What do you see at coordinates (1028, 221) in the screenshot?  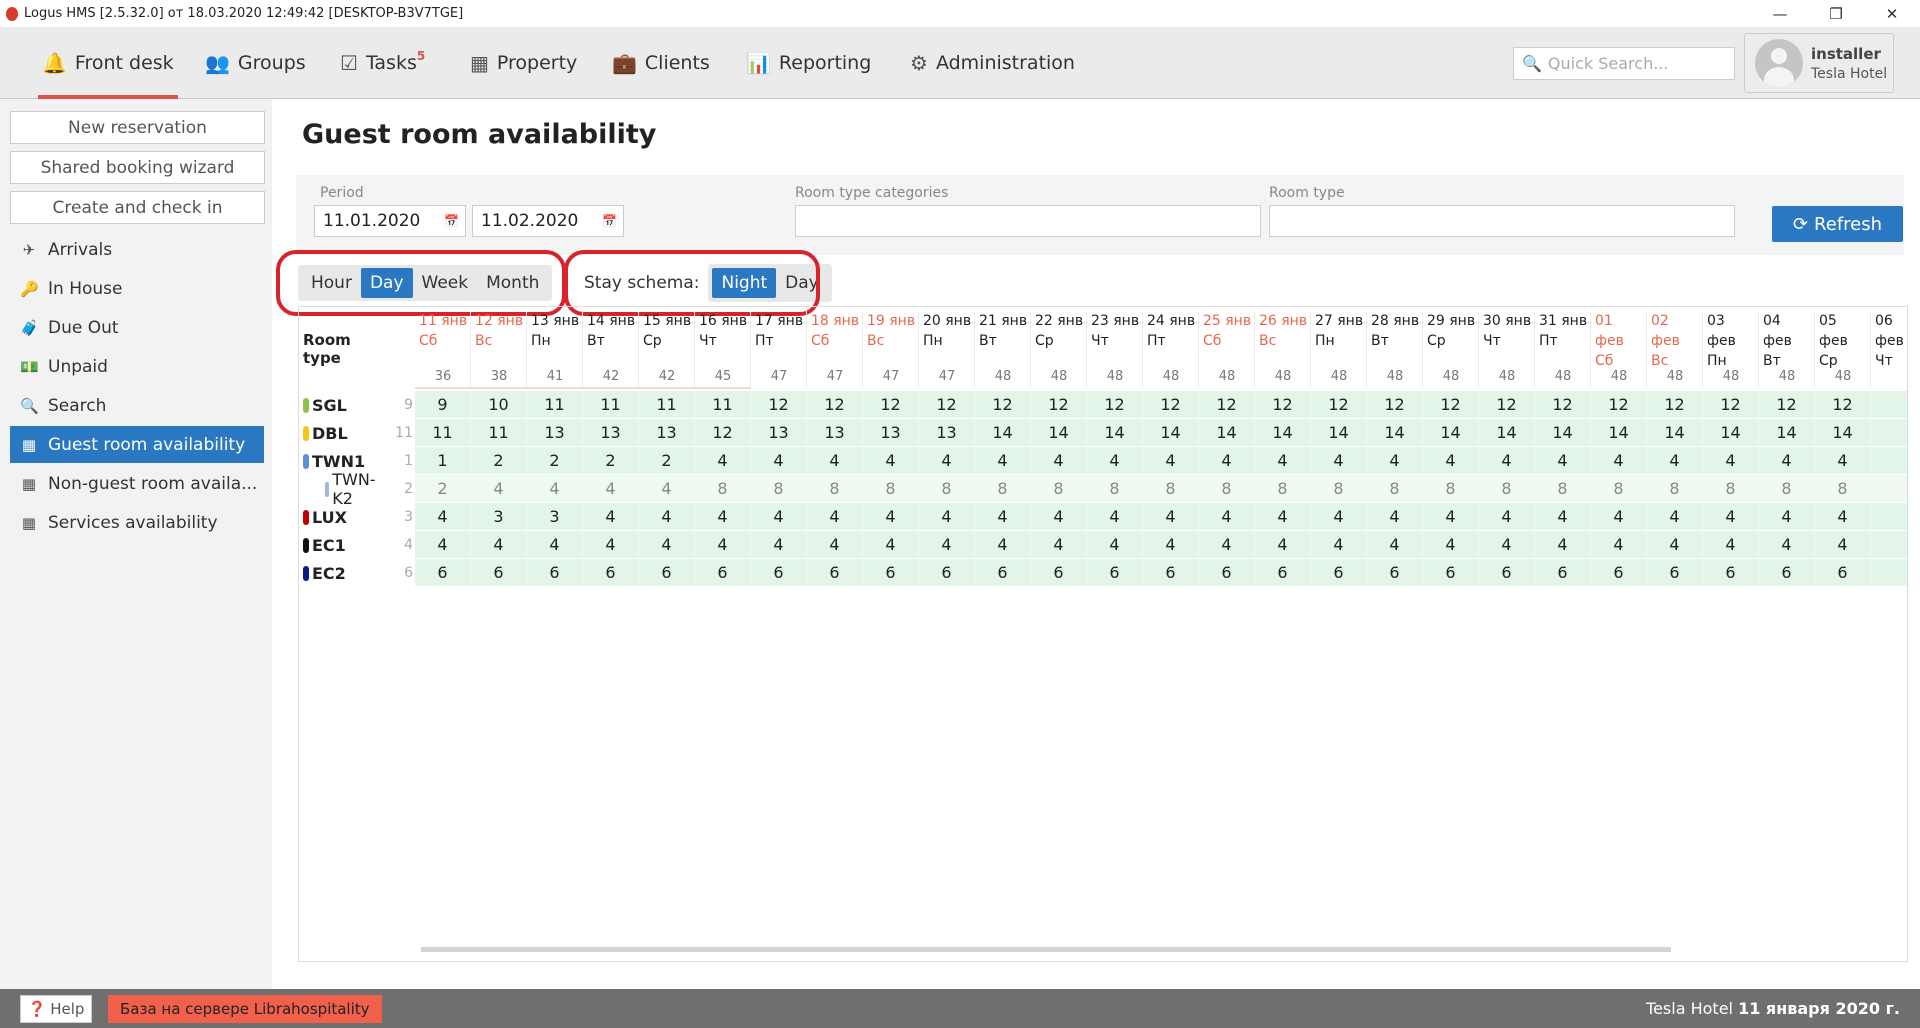 I see `room-type-categories-input` at bounding box center [1028, 221].